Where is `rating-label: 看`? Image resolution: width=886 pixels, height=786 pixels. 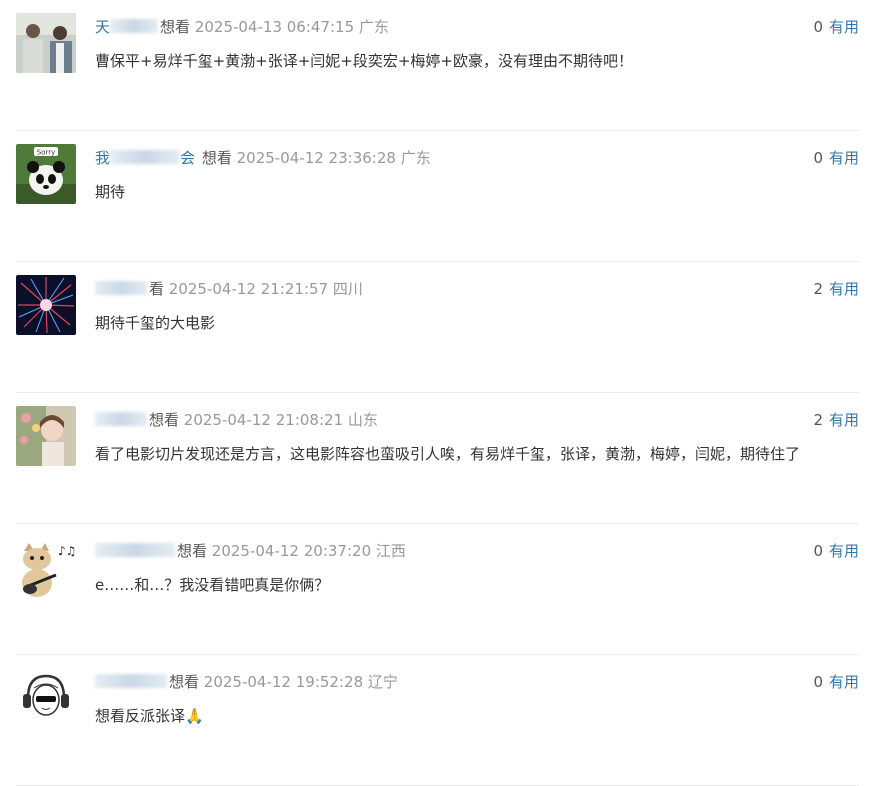 rating-label: 看 is located at coordinates (157, 289).